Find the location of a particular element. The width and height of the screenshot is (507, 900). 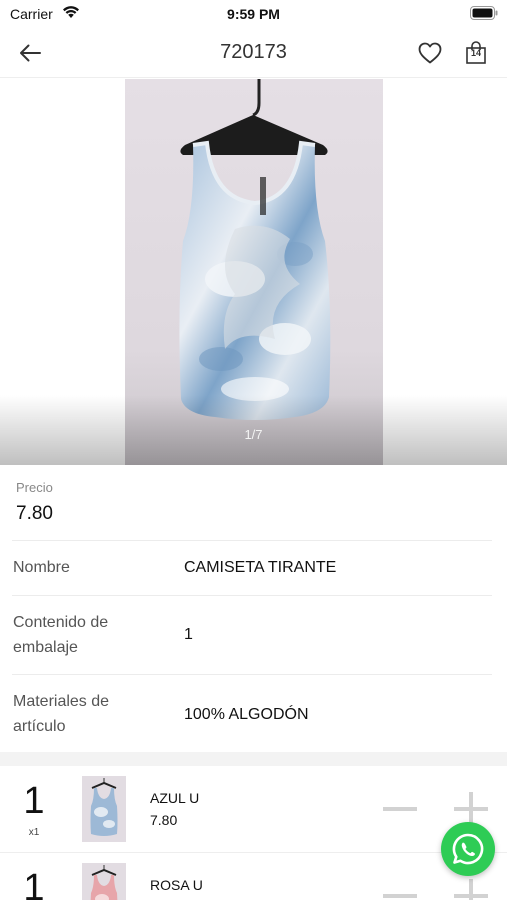

status-time: 9:59 PM is located at coordinates (253, 14).